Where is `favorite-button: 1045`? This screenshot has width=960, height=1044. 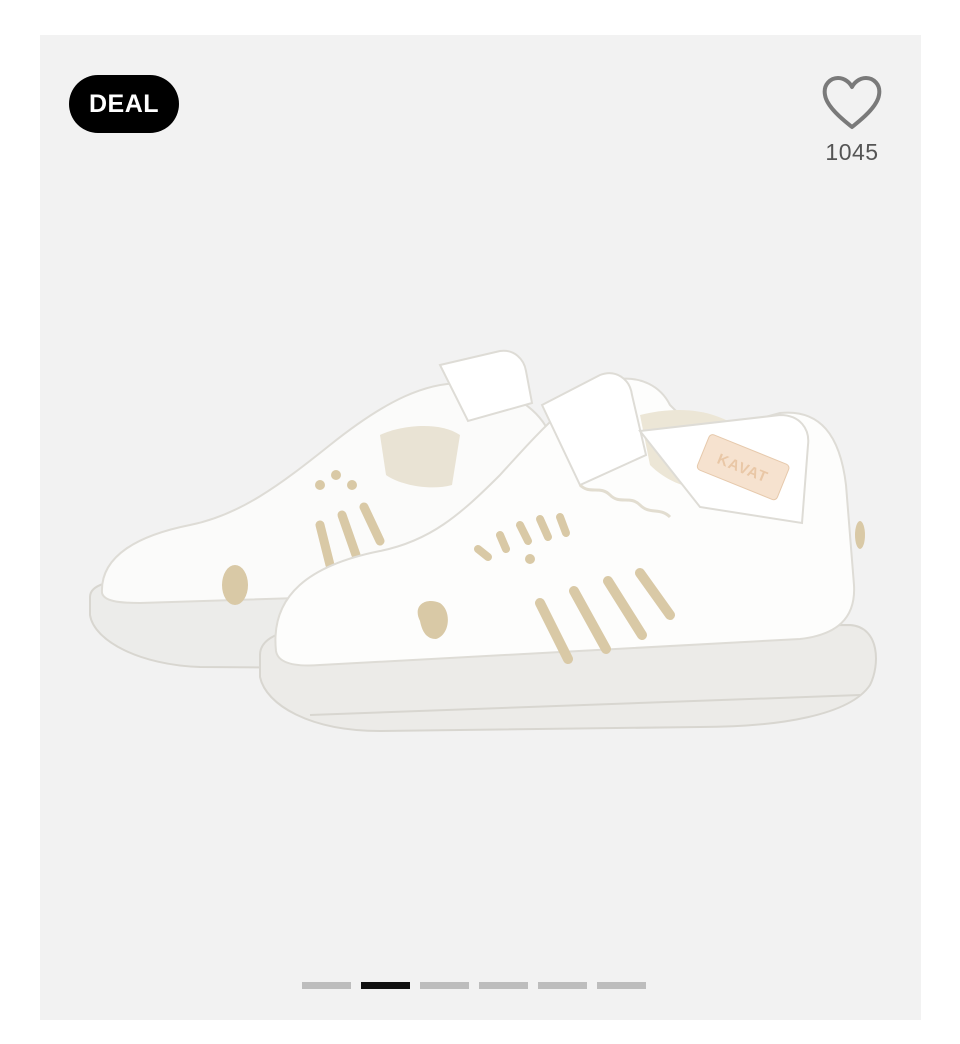
favorite-button: 1045 is located at coordinates (852, 120).